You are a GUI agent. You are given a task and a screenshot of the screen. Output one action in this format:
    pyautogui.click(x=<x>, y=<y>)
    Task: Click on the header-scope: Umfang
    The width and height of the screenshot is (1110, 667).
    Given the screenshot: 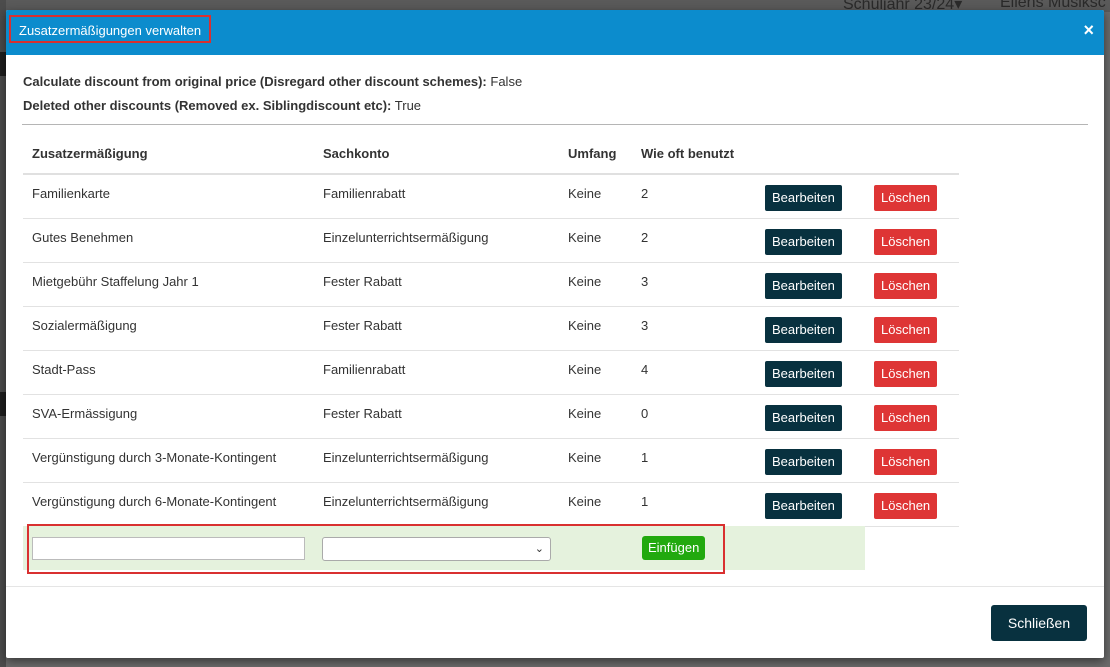 What is the action you would take?
    pyautogui.click(x=592, y=153)
    